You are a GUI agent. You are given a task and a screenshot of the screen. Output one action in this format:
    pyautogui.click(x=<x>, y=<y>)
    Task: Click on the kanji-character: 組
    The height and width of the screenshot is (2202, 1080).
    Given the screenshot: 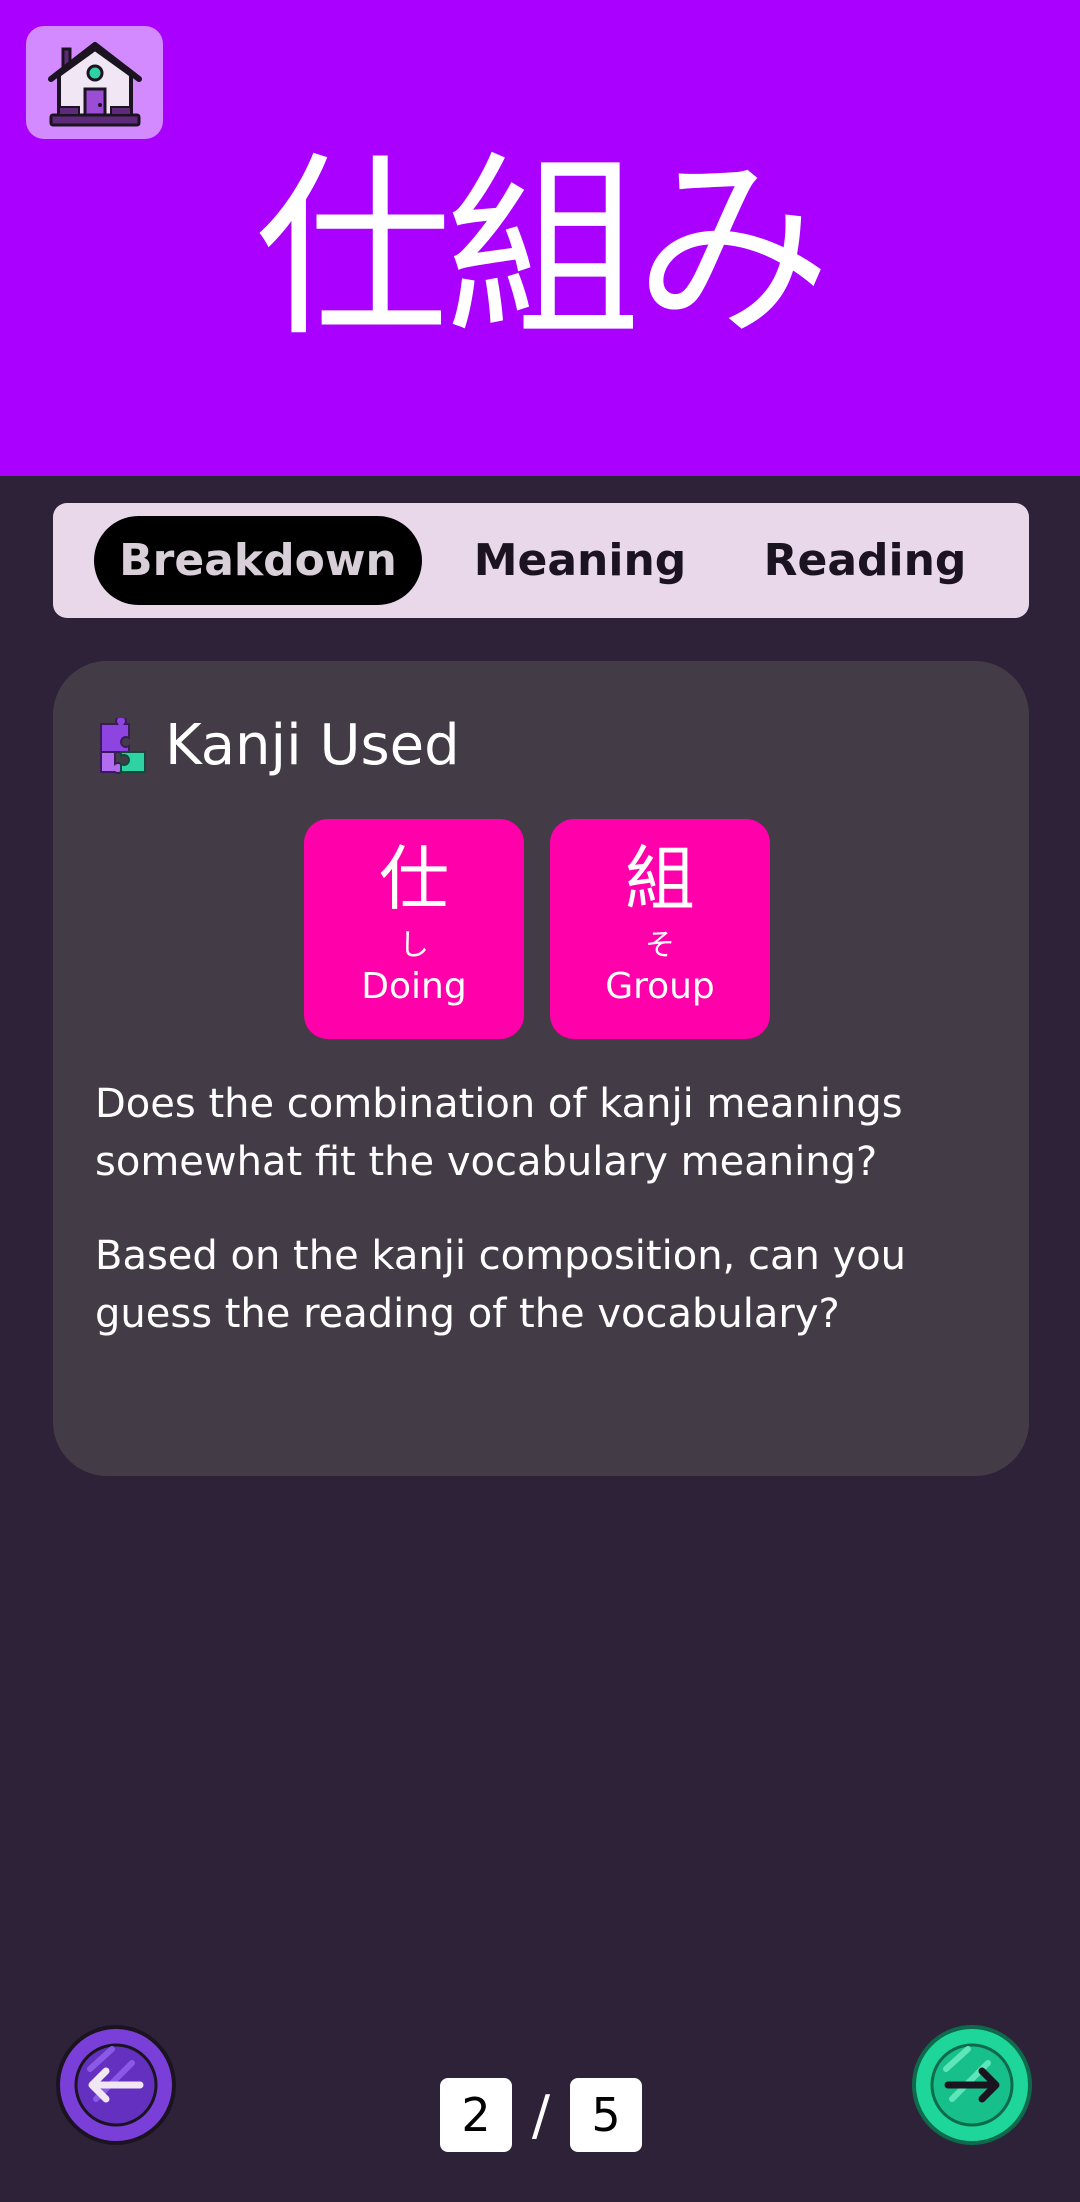 What is the action you would take?
    pyautogui.click(x=660, y=879)
    